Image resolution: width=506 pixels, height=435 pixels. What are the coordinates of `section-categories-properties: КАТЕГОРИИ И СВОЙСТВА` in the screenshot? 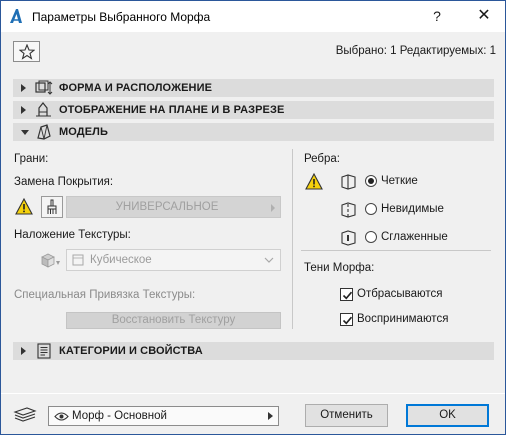 It's located at (253, 351).